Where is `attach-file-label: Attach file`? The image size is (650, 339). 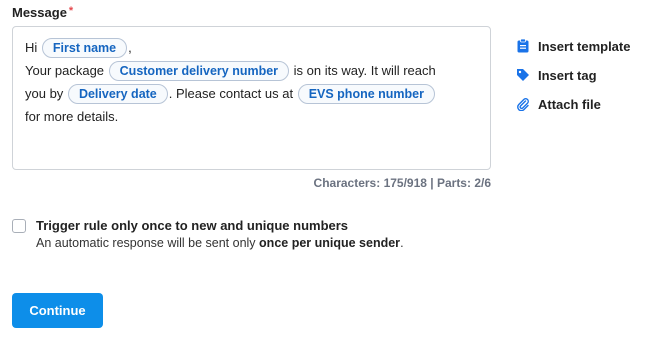 attach-file-label: Attach file is located at coordinates (569, 104).